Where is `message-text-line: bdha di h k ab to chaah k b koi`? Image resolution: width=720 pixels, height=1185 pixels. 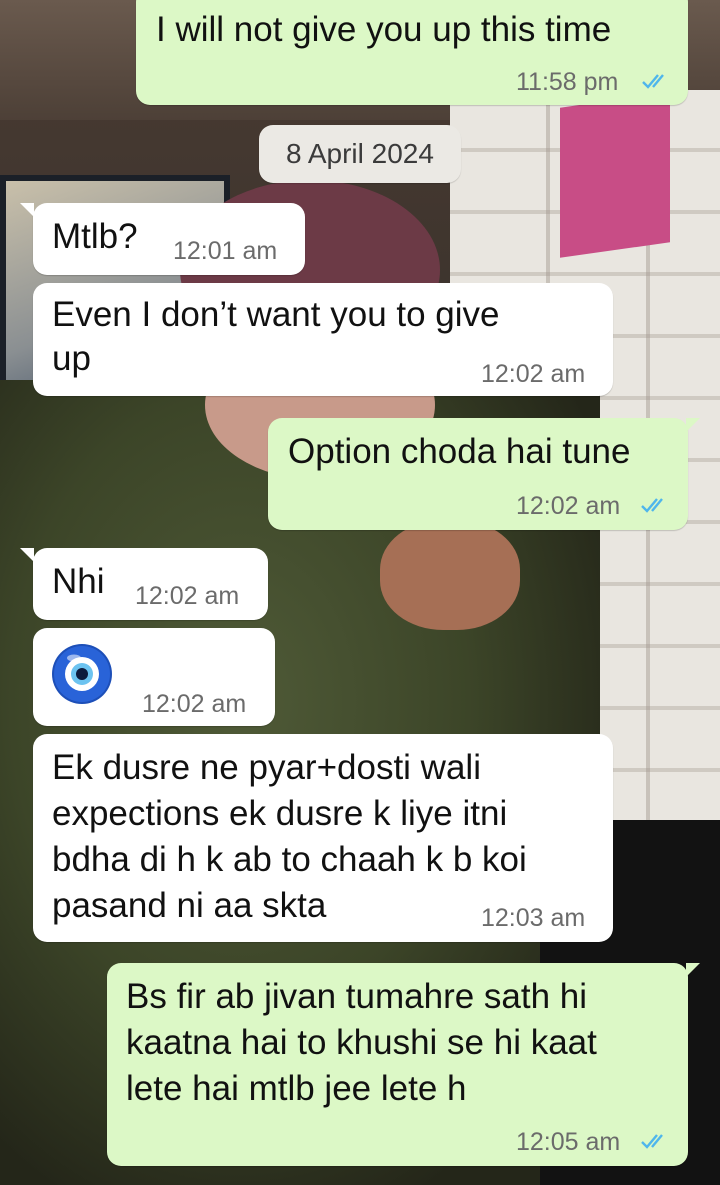
message-text-line: bdha di h k ab to chaah k b koi is located at coordinates (289, 859).